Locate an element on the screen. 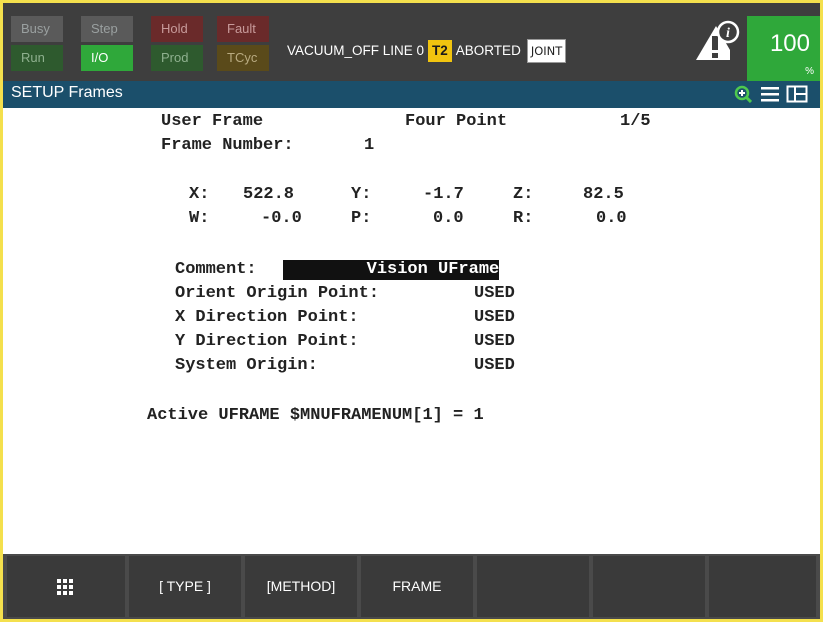  window-split-icon is located at coordinates (797, 94).